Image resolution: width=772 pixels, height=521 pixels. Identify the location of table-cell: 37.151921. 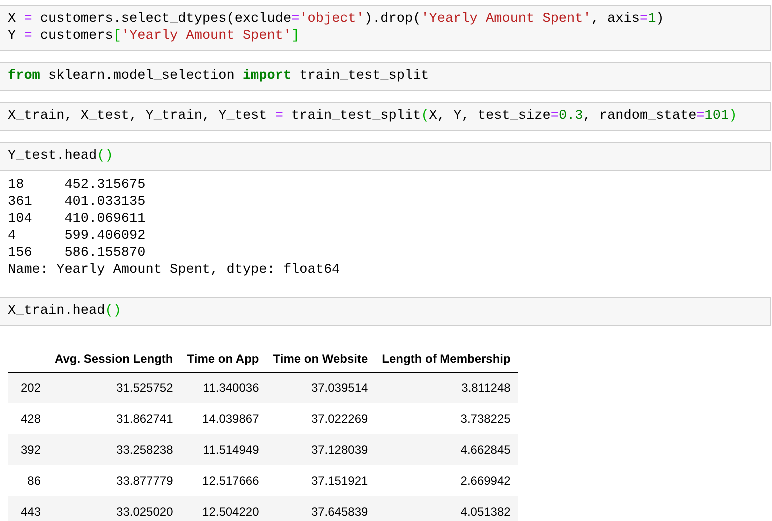
(321, 480).